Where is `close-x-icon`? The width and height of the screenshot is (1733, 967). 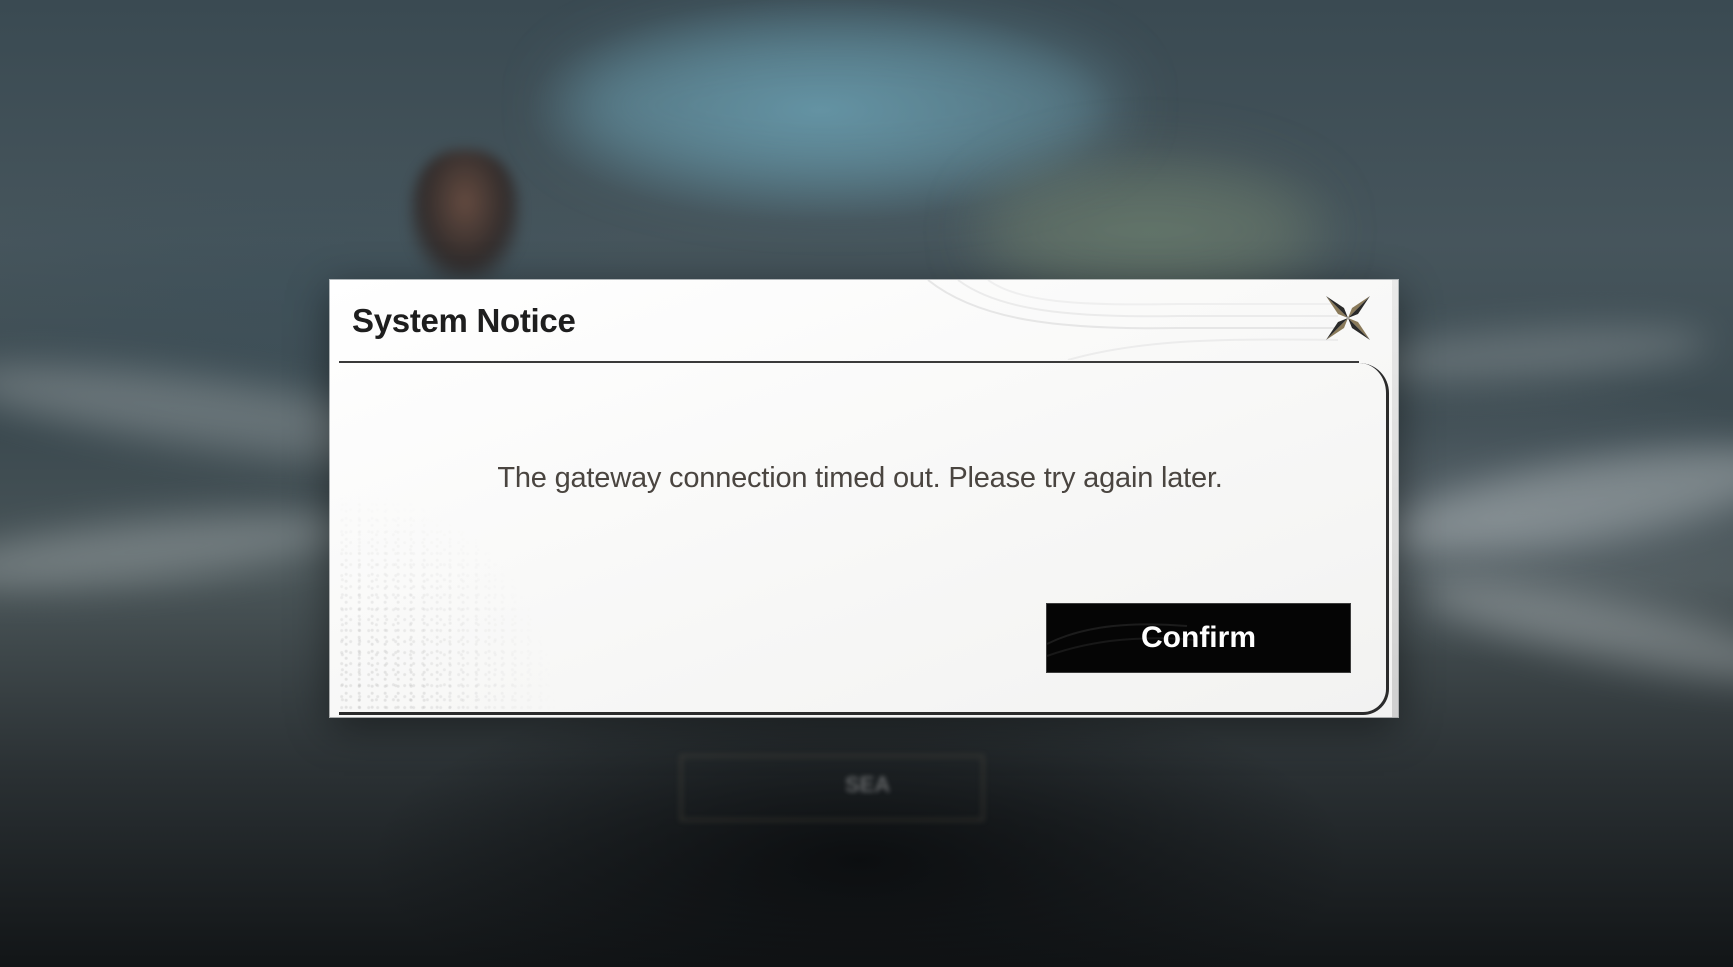
close-x-icon is located at coordinates (1348, 318).